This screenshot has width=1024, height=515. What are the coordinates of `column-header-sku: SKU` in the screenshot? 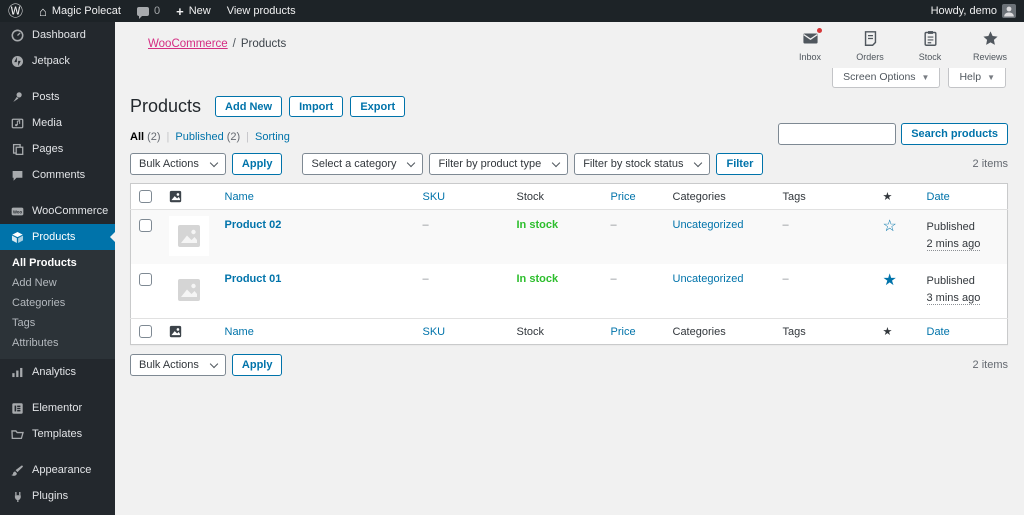 It's located at (461, 196).